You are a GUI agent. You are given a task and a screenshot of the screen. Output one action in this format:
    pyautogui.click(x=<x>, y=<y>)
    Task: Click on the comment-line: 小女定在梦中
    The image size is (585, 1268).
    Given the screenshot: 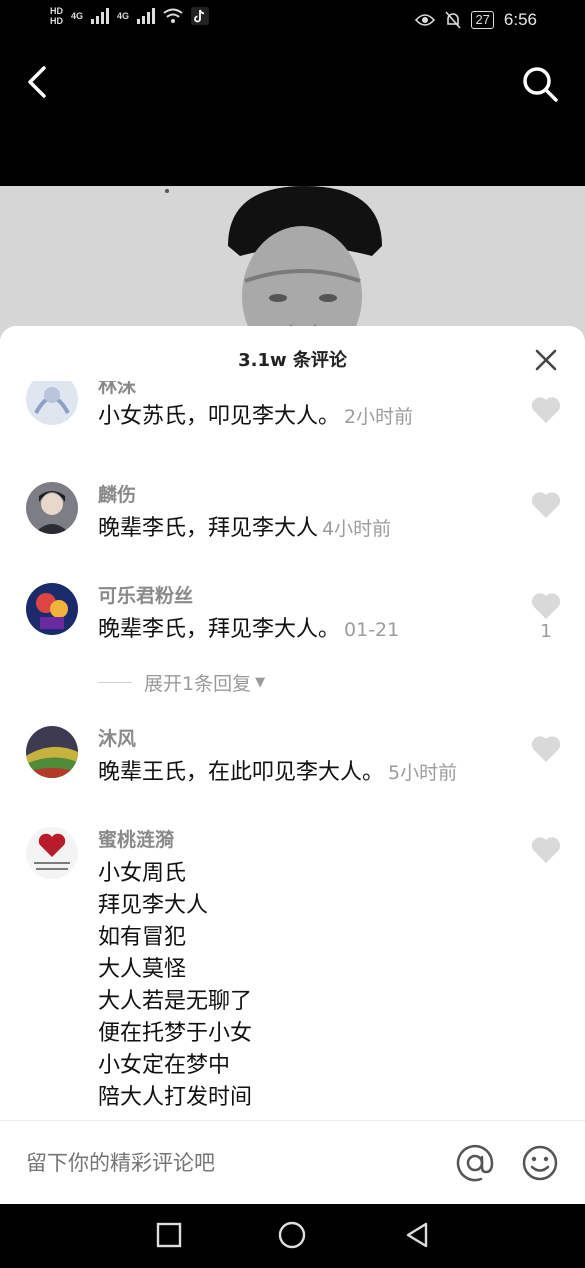 What is the action you would take?
    pyautogui.click(x=164, y=1065)
    